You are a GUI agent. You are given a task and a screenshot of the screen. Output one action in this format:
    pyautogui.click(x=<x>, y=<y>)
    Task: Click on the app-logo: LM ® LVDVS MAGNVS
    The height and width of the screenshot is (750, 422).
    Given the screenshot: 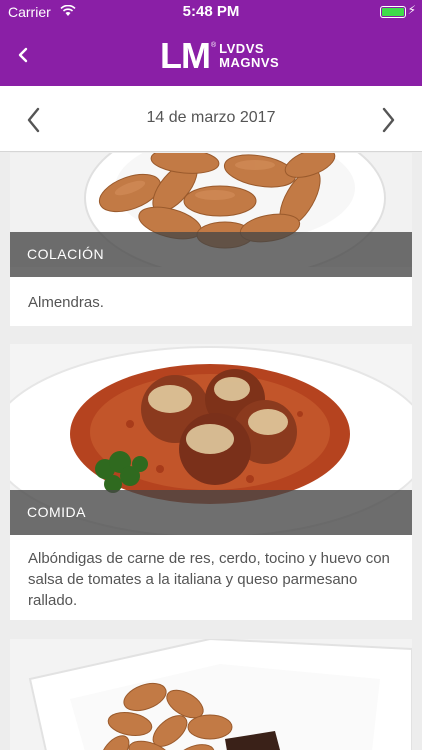 What is the action you would take?
    pyautogui.click(x=219, y=56)
    